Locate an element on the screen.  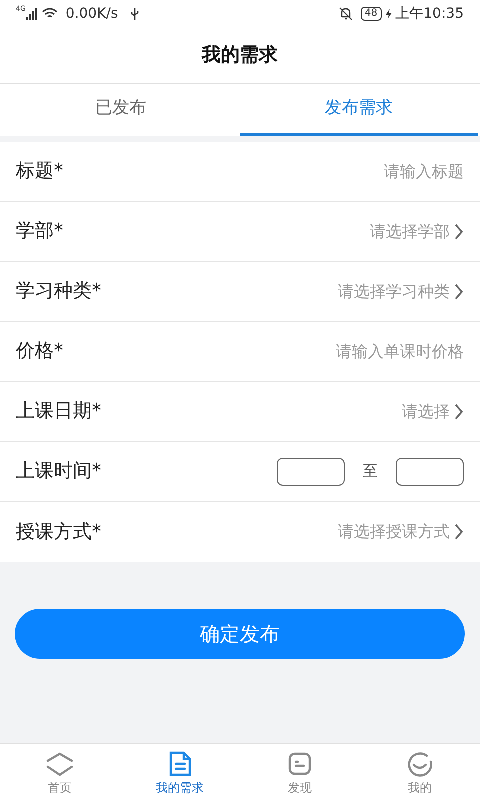
field-label: 标题* is located at coordinates (40, 171).